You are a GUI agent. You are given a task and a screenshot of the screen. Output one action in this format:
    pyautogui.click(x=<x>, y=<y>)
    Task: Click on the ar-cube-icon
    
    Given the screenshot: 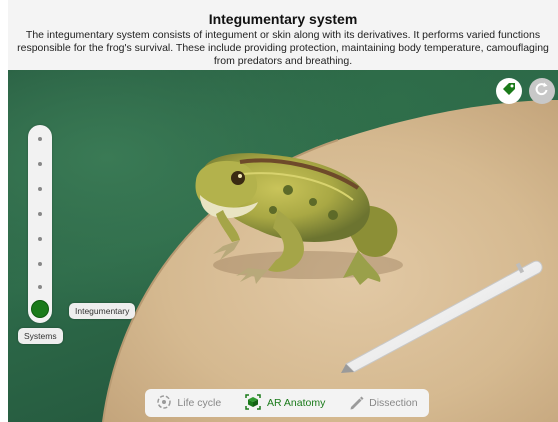 What is the action you would take?
    pyautogui.click(x=253, y=403)
    